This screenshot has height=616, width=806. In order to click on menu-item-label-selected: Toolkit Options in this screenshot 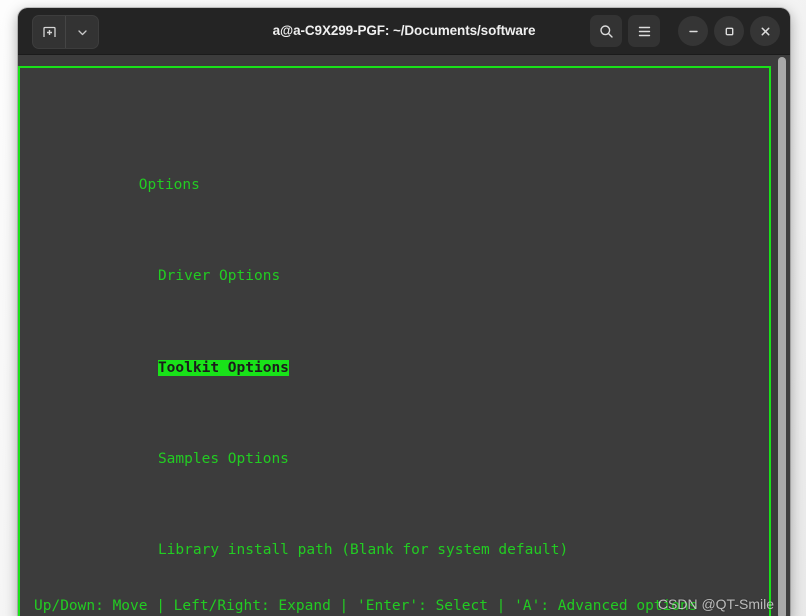, I will do `click(223, 367)`.